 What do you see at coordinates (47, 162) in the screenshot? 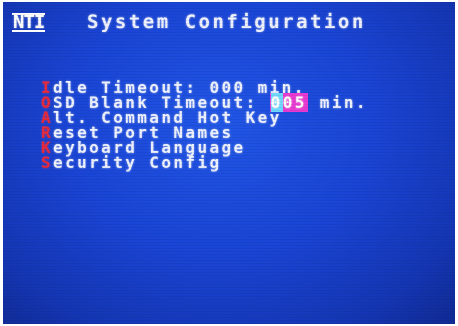
I see `hotkey-letter: S` at bounding box center [47, 162].